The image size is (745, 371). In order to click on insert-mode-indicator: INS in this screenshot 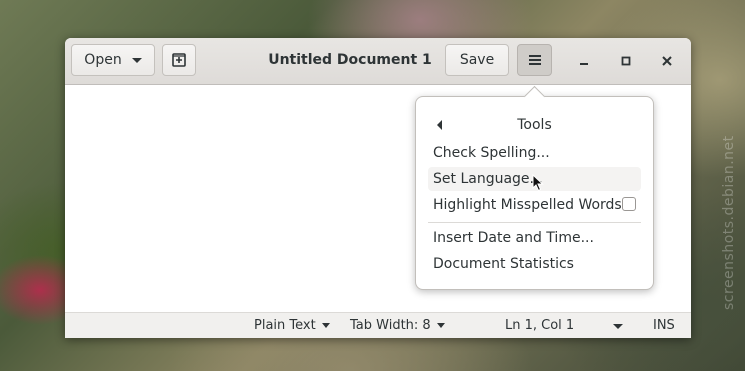, I will do `click(664, 325)`.